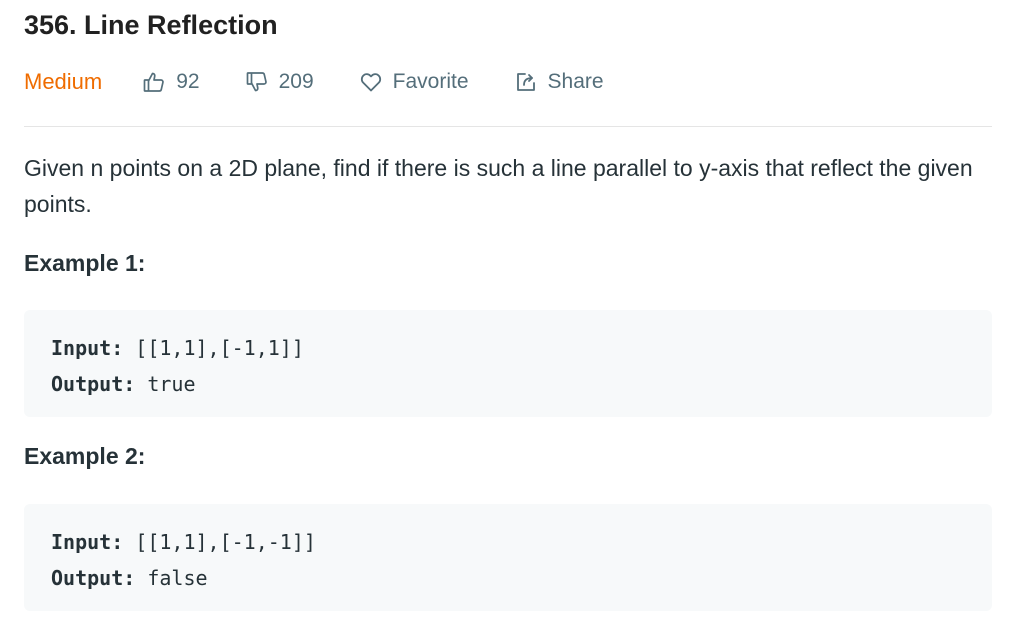 Image resolution: width=1016 pixels, height=628 pixels. Describe the element at coordinates (87, 348) in the screenshot. I see `example-1-input-label: Input:` at that location.